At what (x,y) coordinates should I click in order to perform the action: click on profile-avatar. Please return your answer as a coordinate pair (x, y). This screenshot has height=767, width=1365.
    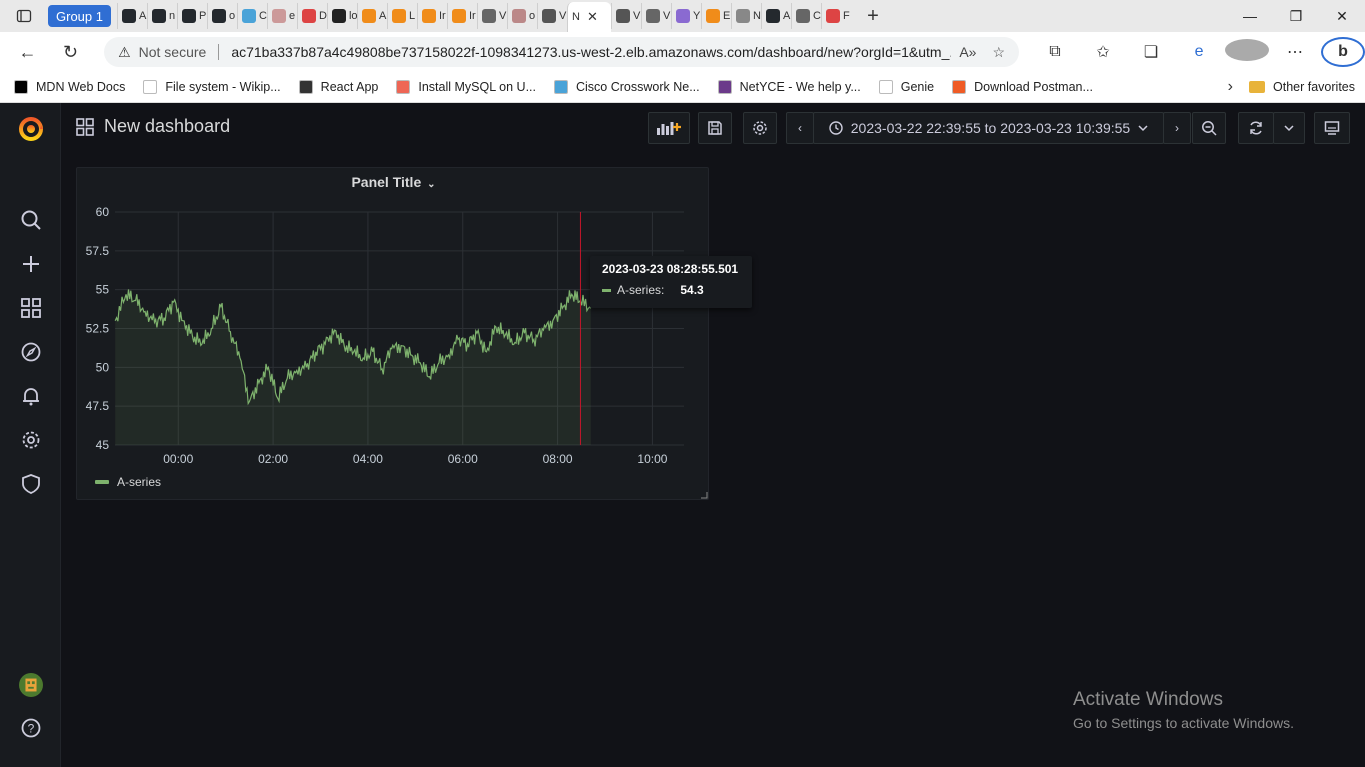
    Looking at the image, I should click on (1247, 52).